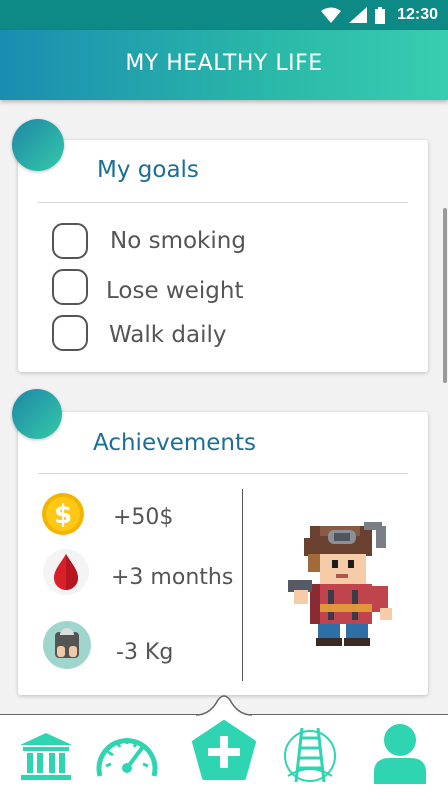 The height and width of the screenshot is (802, 448). I want to click on app-header: MY HEALTHY LIFE, so click(224, 65).